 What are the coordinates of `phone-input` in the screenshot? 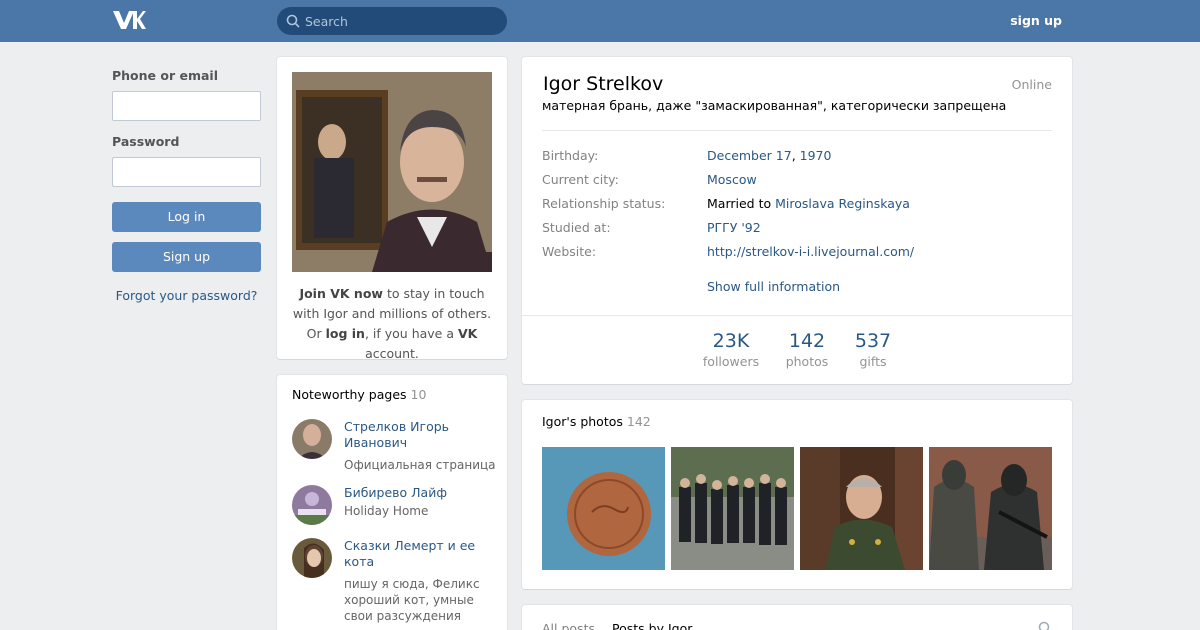 It's located at (186, 106).